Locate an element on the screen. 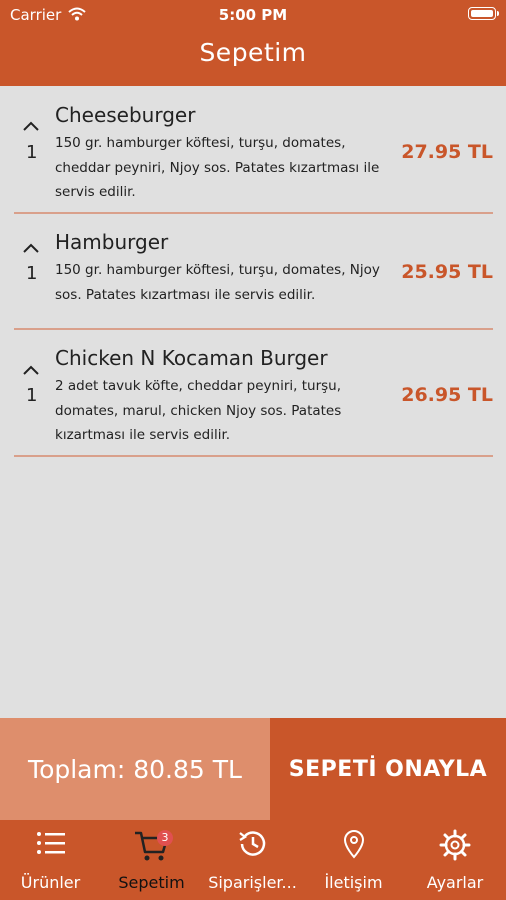  gear-icon is located at coordinates (455, 846).